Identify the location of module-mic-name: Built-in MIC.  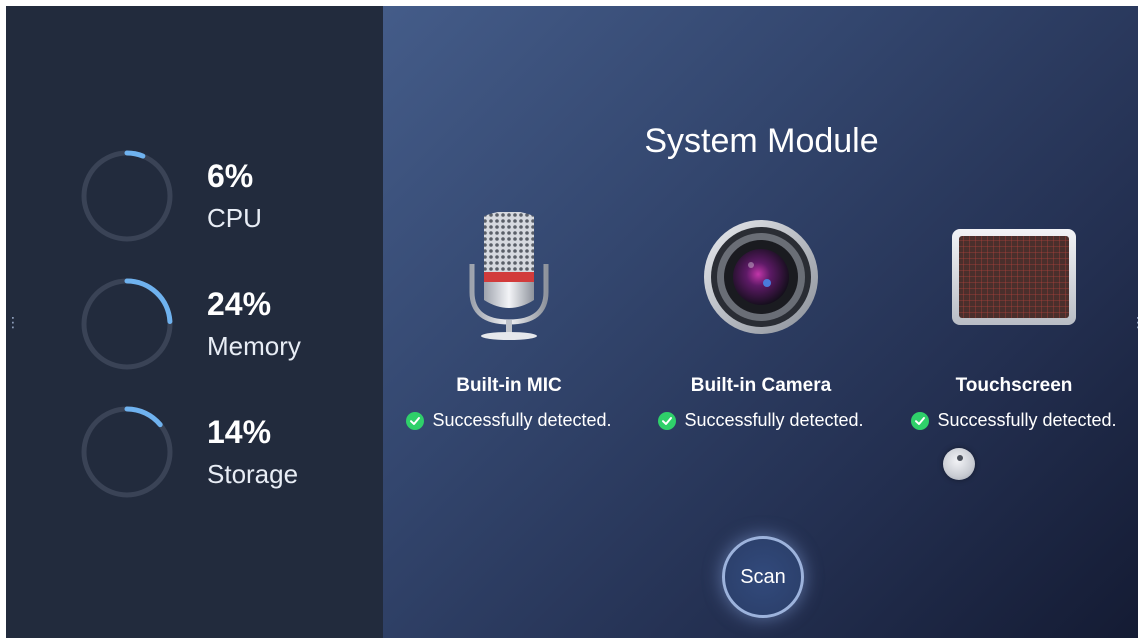
(509, 385).